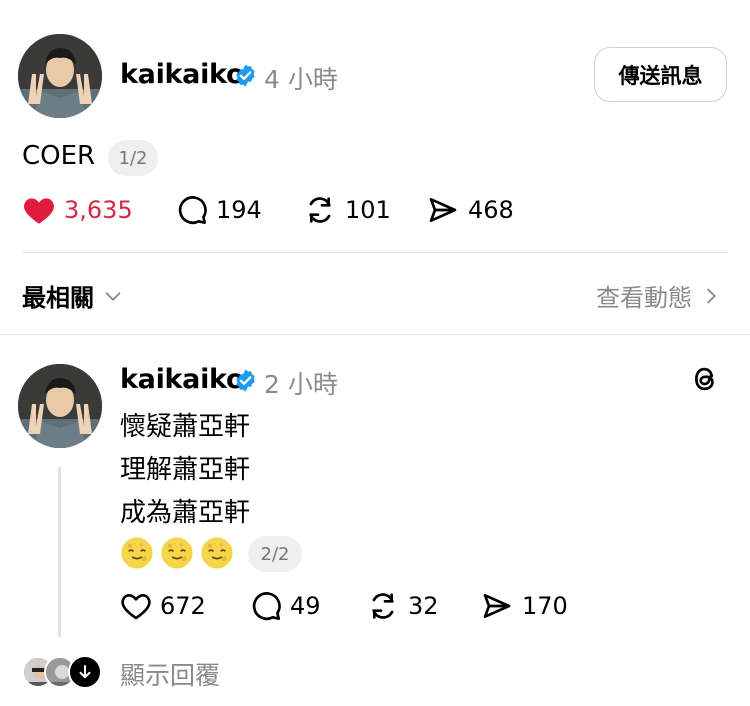 The width and height of the screenshot is (750, 706). Describe the element at coordinates (133, 158) in the screenshot. I see `page-indicator: 1/2` at that location.